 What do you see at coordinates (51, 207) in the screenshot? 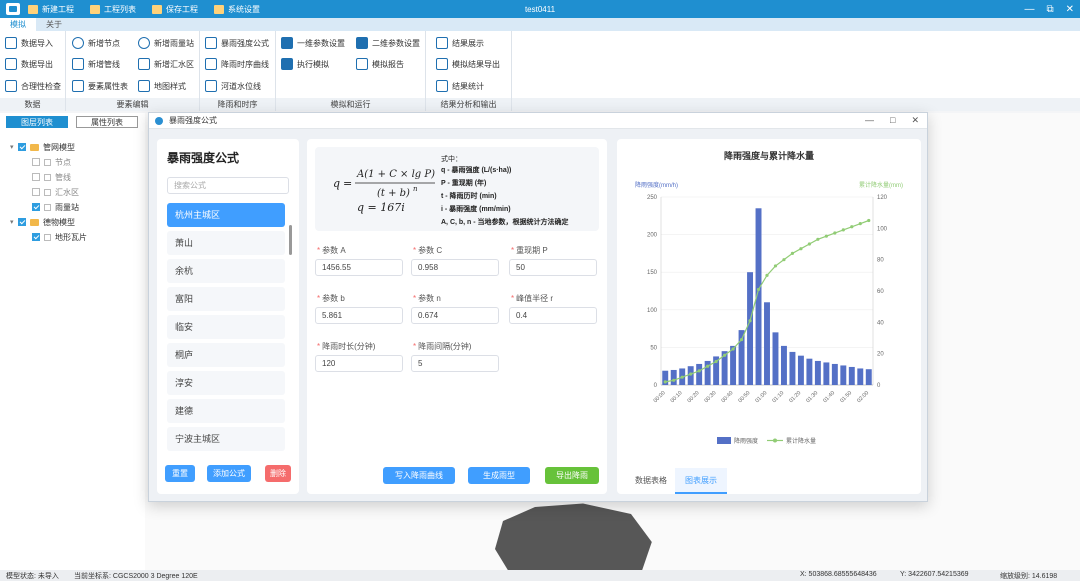
I see `layer-tree-item: 雨量站` at bounding box center [51, 207].